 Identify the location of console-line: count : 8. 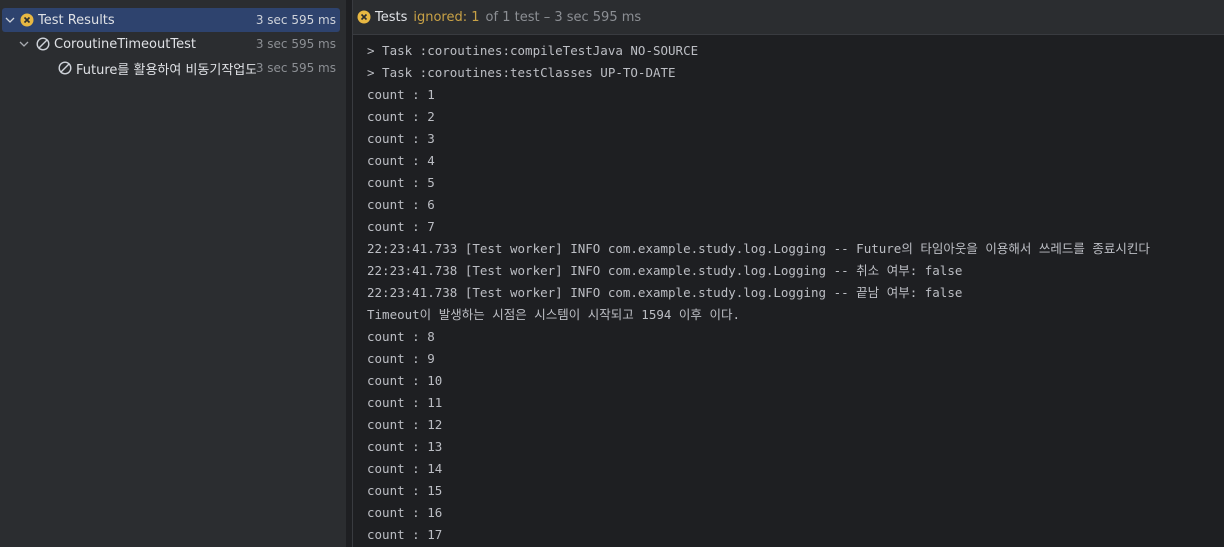
(401, 336).